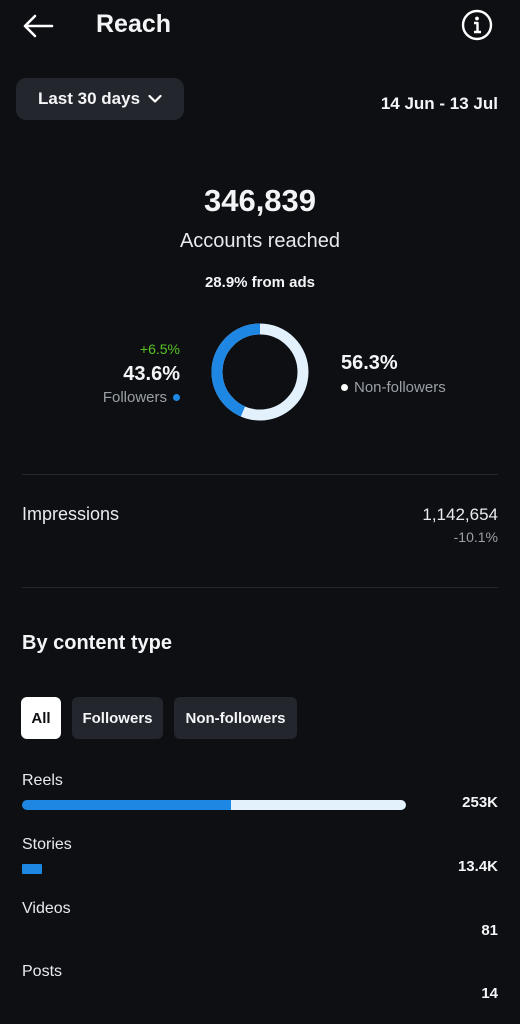 Image resolution: width=520 pixels, height=1024 pixels. What do you see at coordinates (260, 241) in the screenshot?
I see `accounts-reached-label: Accounts reached` at bounding box center [260, 241].